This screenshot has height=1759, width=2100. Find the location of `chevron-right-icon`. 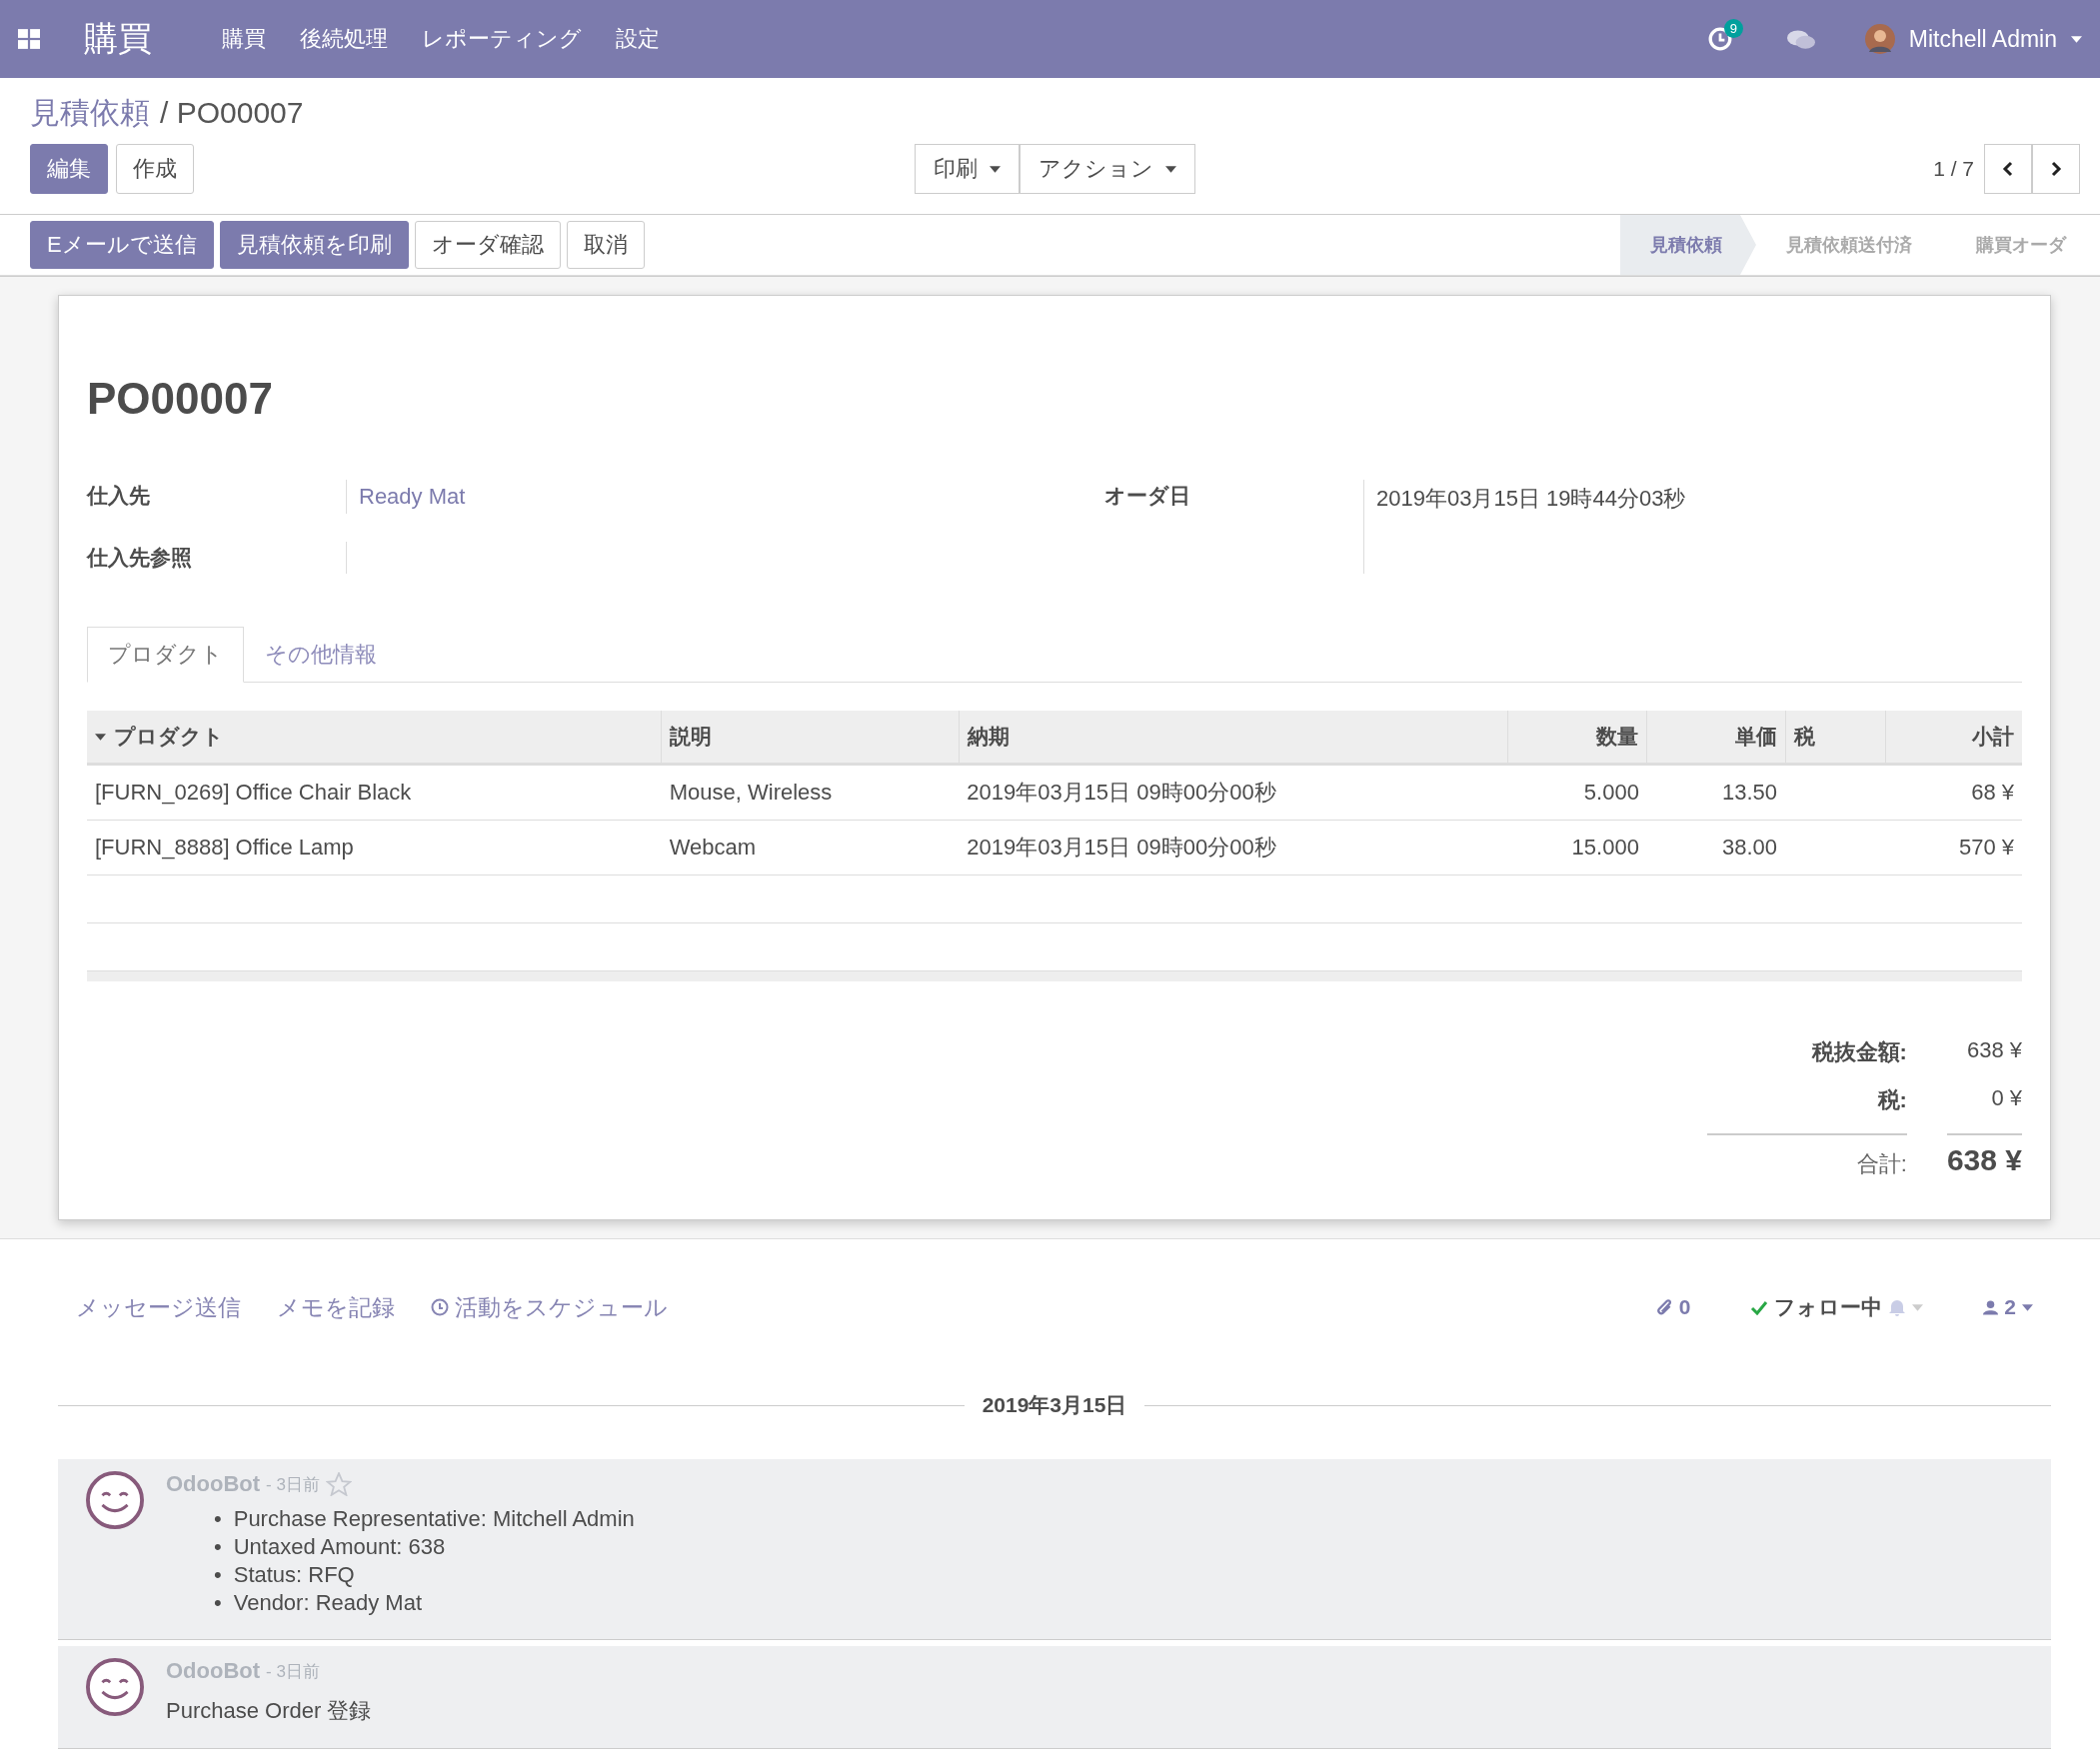

chevron-right-icon is located at coordinates (2056, 169).